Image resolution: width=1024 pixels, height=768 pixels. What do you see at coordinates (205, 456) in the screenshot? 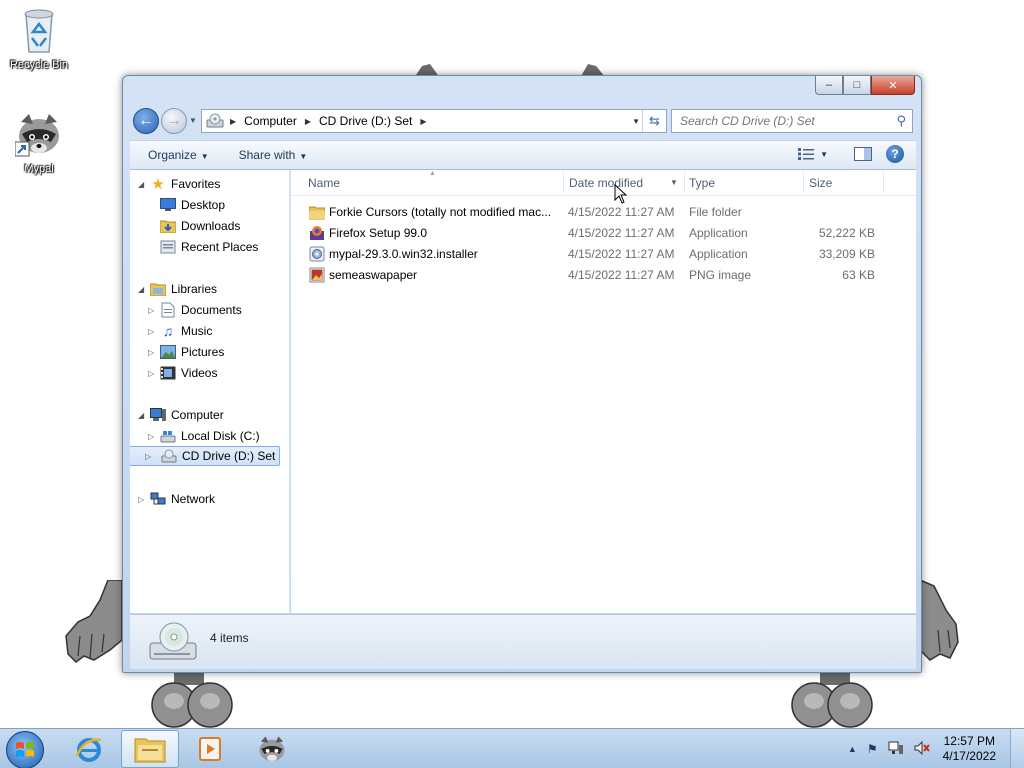
I see `nav-cd-drive: ▷ CD Drive (D:) Set` at bounding box center [205, 456].